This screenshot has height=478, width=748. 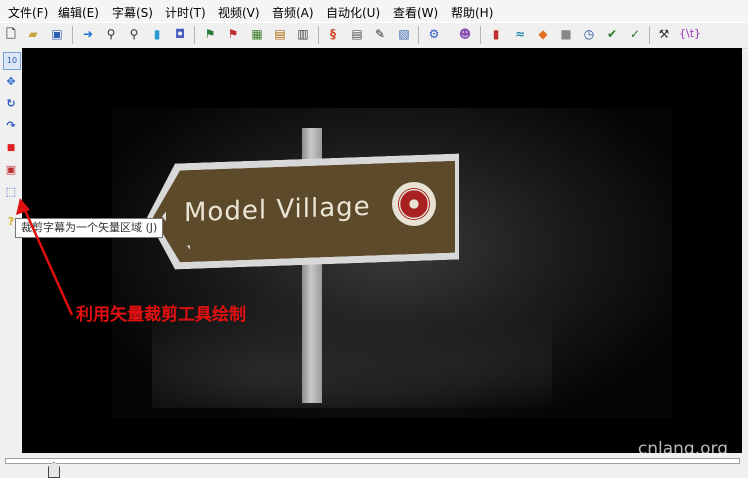 I want to click on watermark: cnlang.org, so click(x=682, y=446).